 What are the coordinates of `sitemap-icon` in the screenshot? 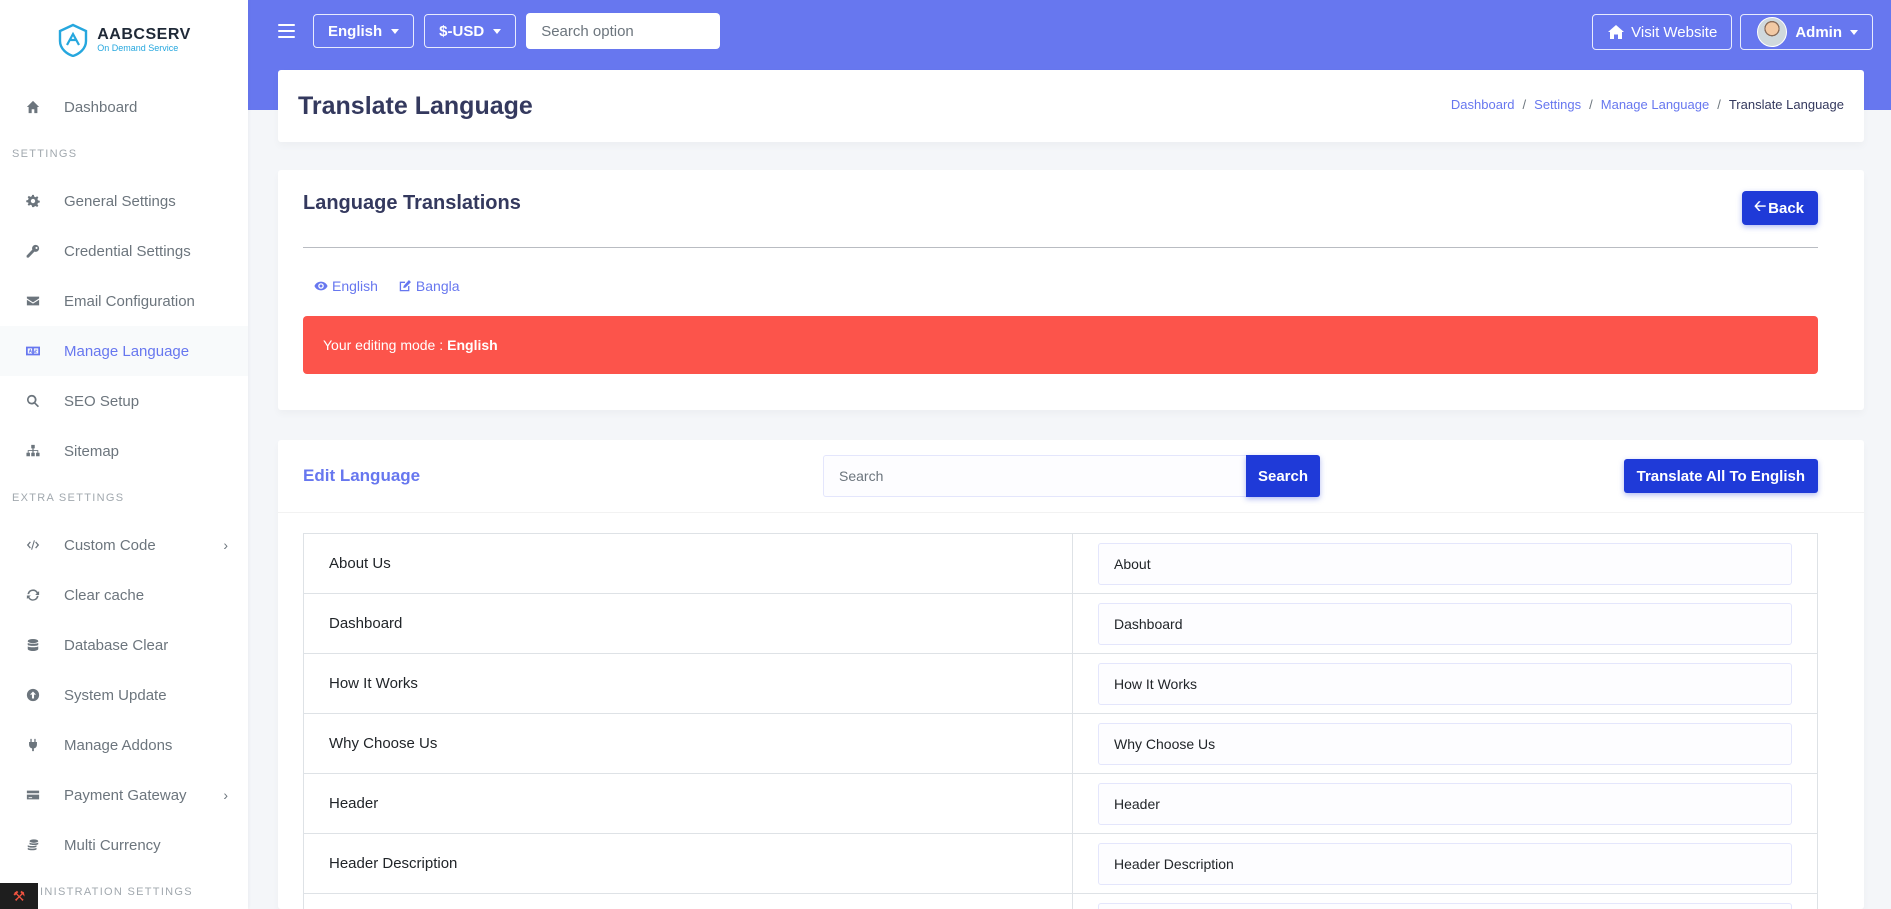 It's located at (33, 451).